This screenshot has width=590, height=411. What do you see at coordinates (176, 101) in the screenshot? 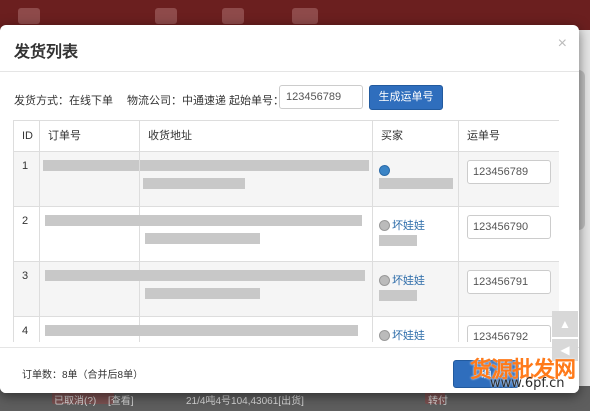
I see `logistics-company-label: 物流公司：中通速递` at bounding box center [176, 101].